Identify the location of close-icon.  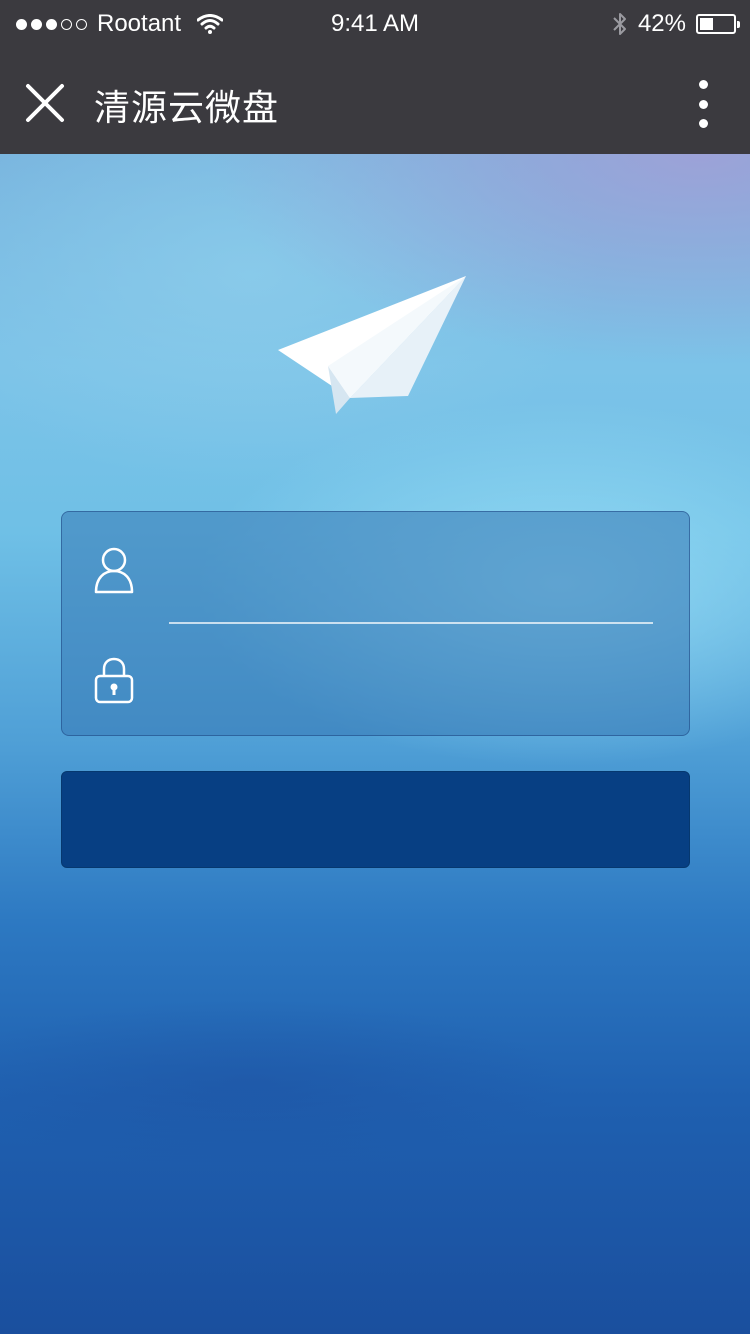
(45, 103).